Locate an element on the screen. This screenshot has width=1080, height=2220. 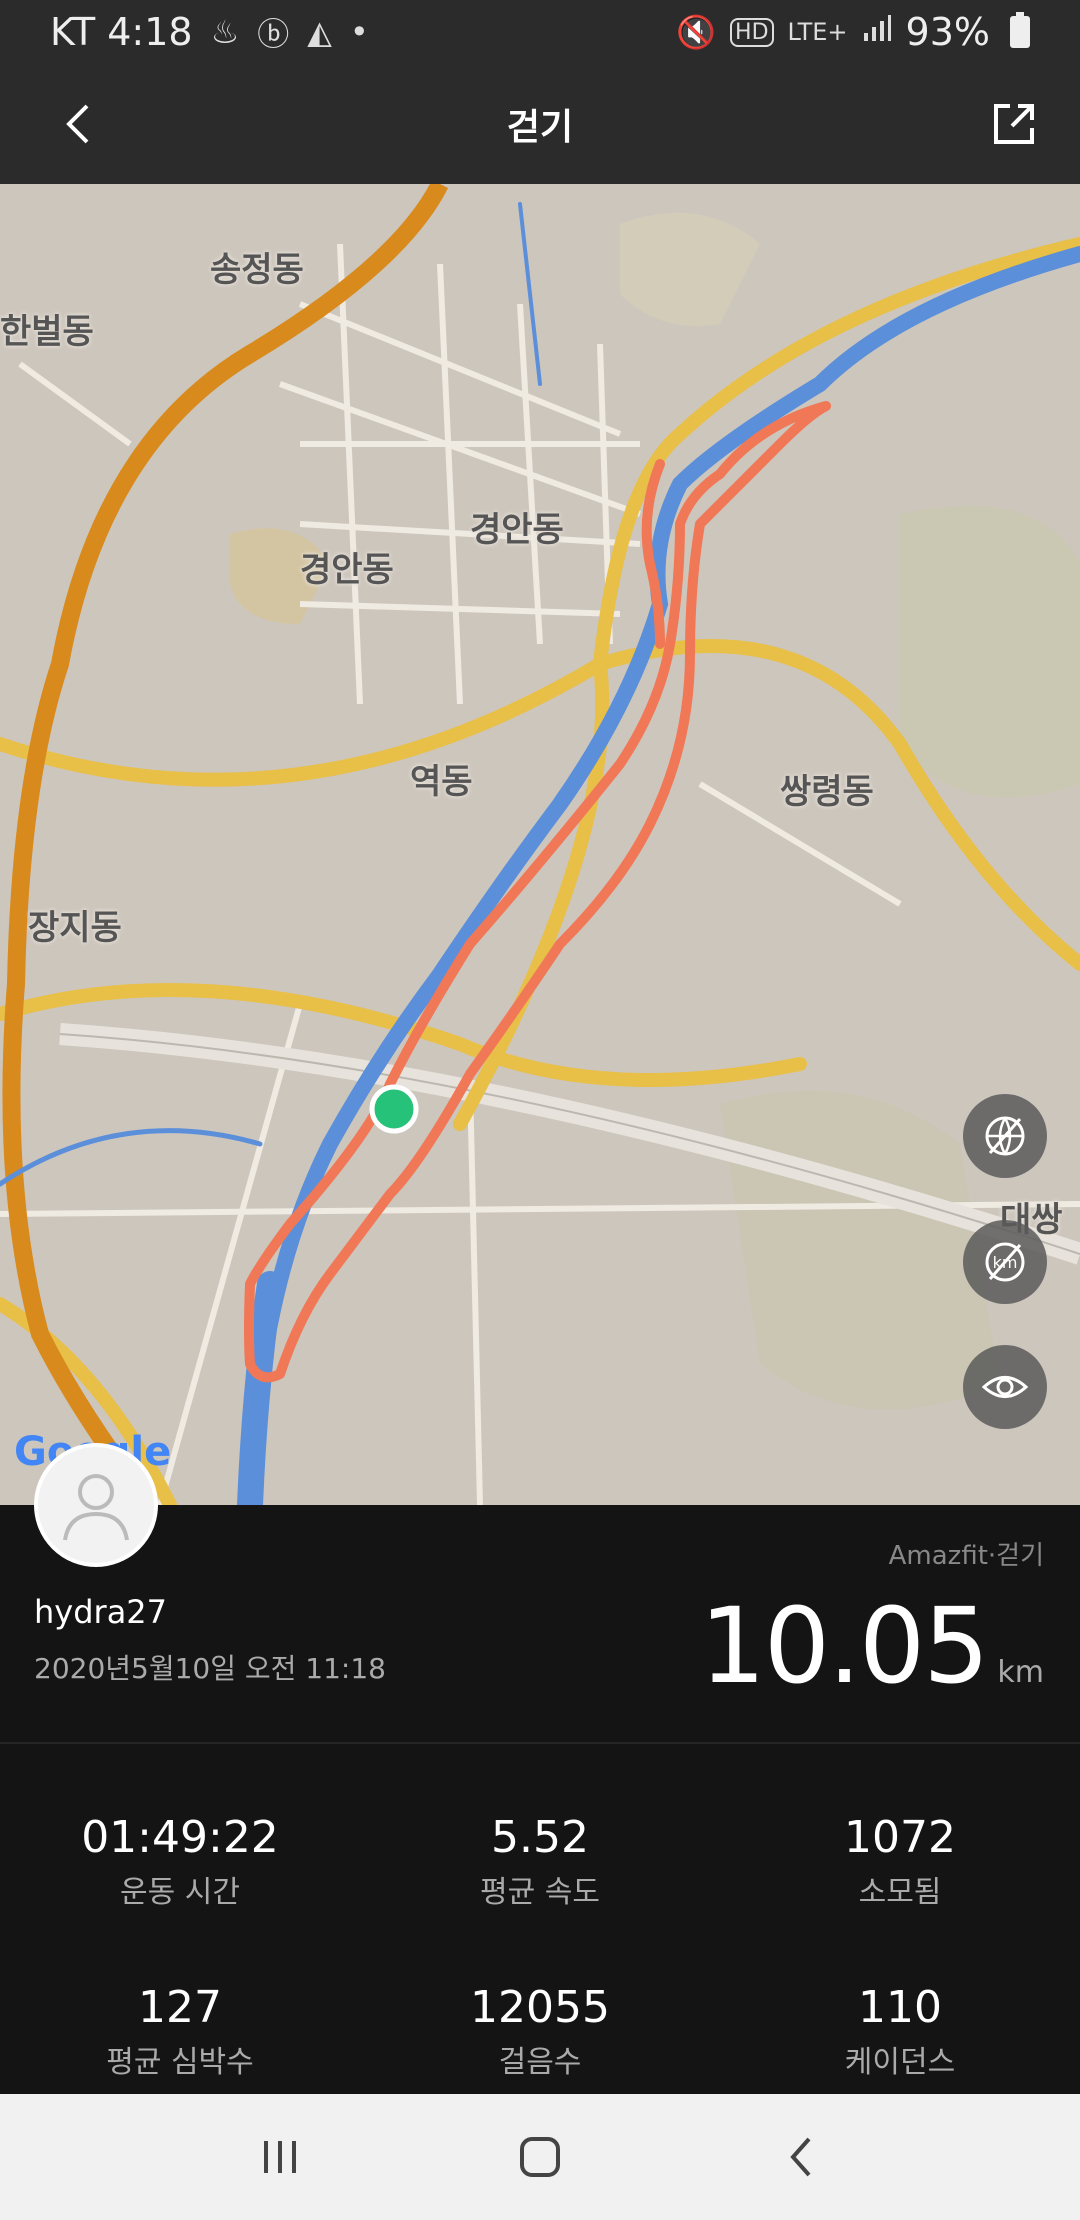
hd-voice-icon: HD is located at coordinates (752, 32).